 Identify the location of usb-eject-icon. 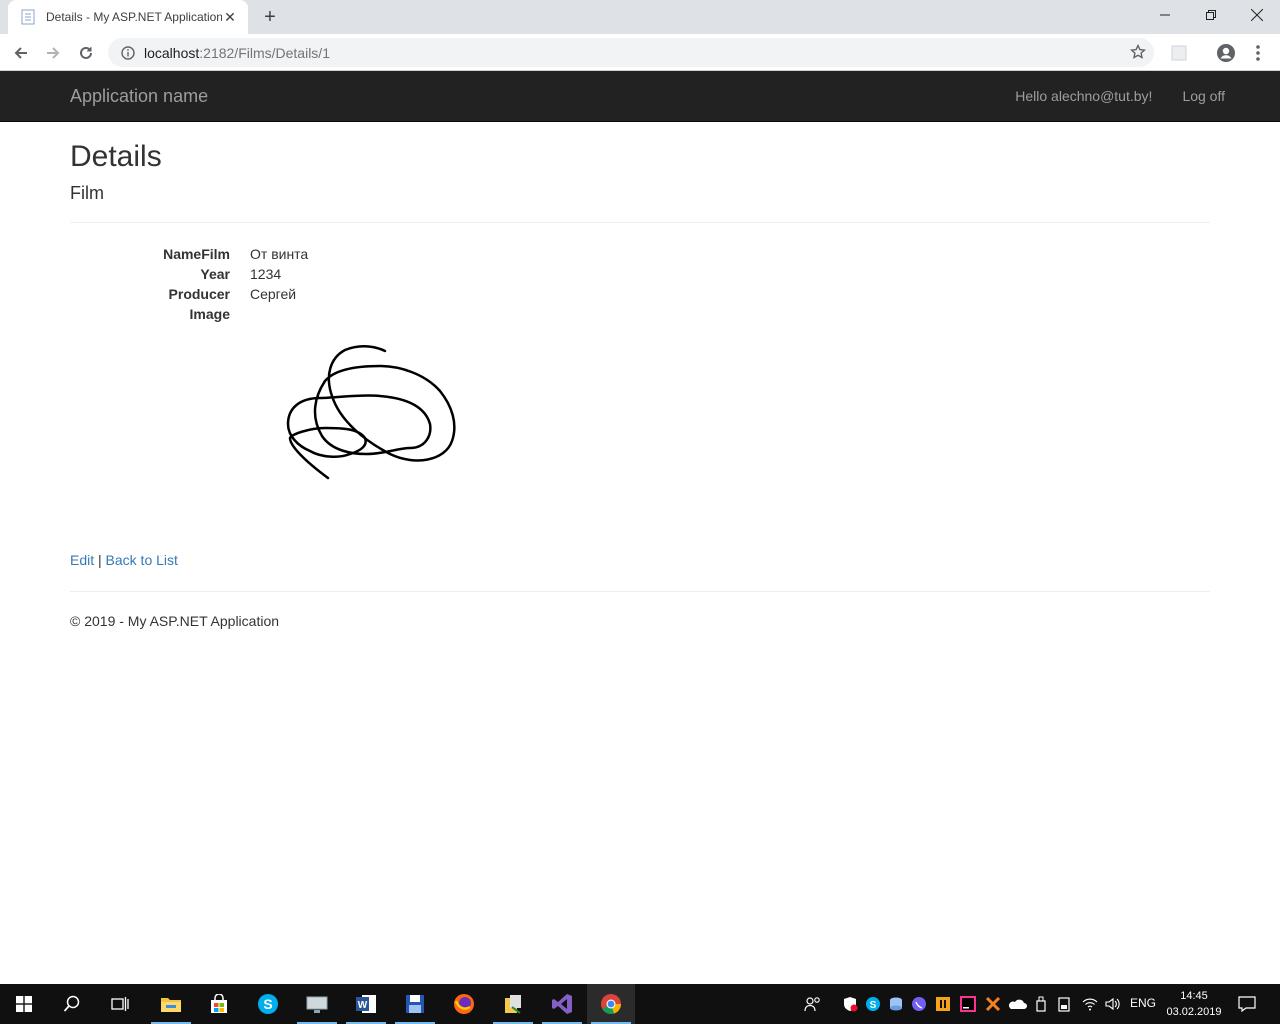
(1041, 1004).